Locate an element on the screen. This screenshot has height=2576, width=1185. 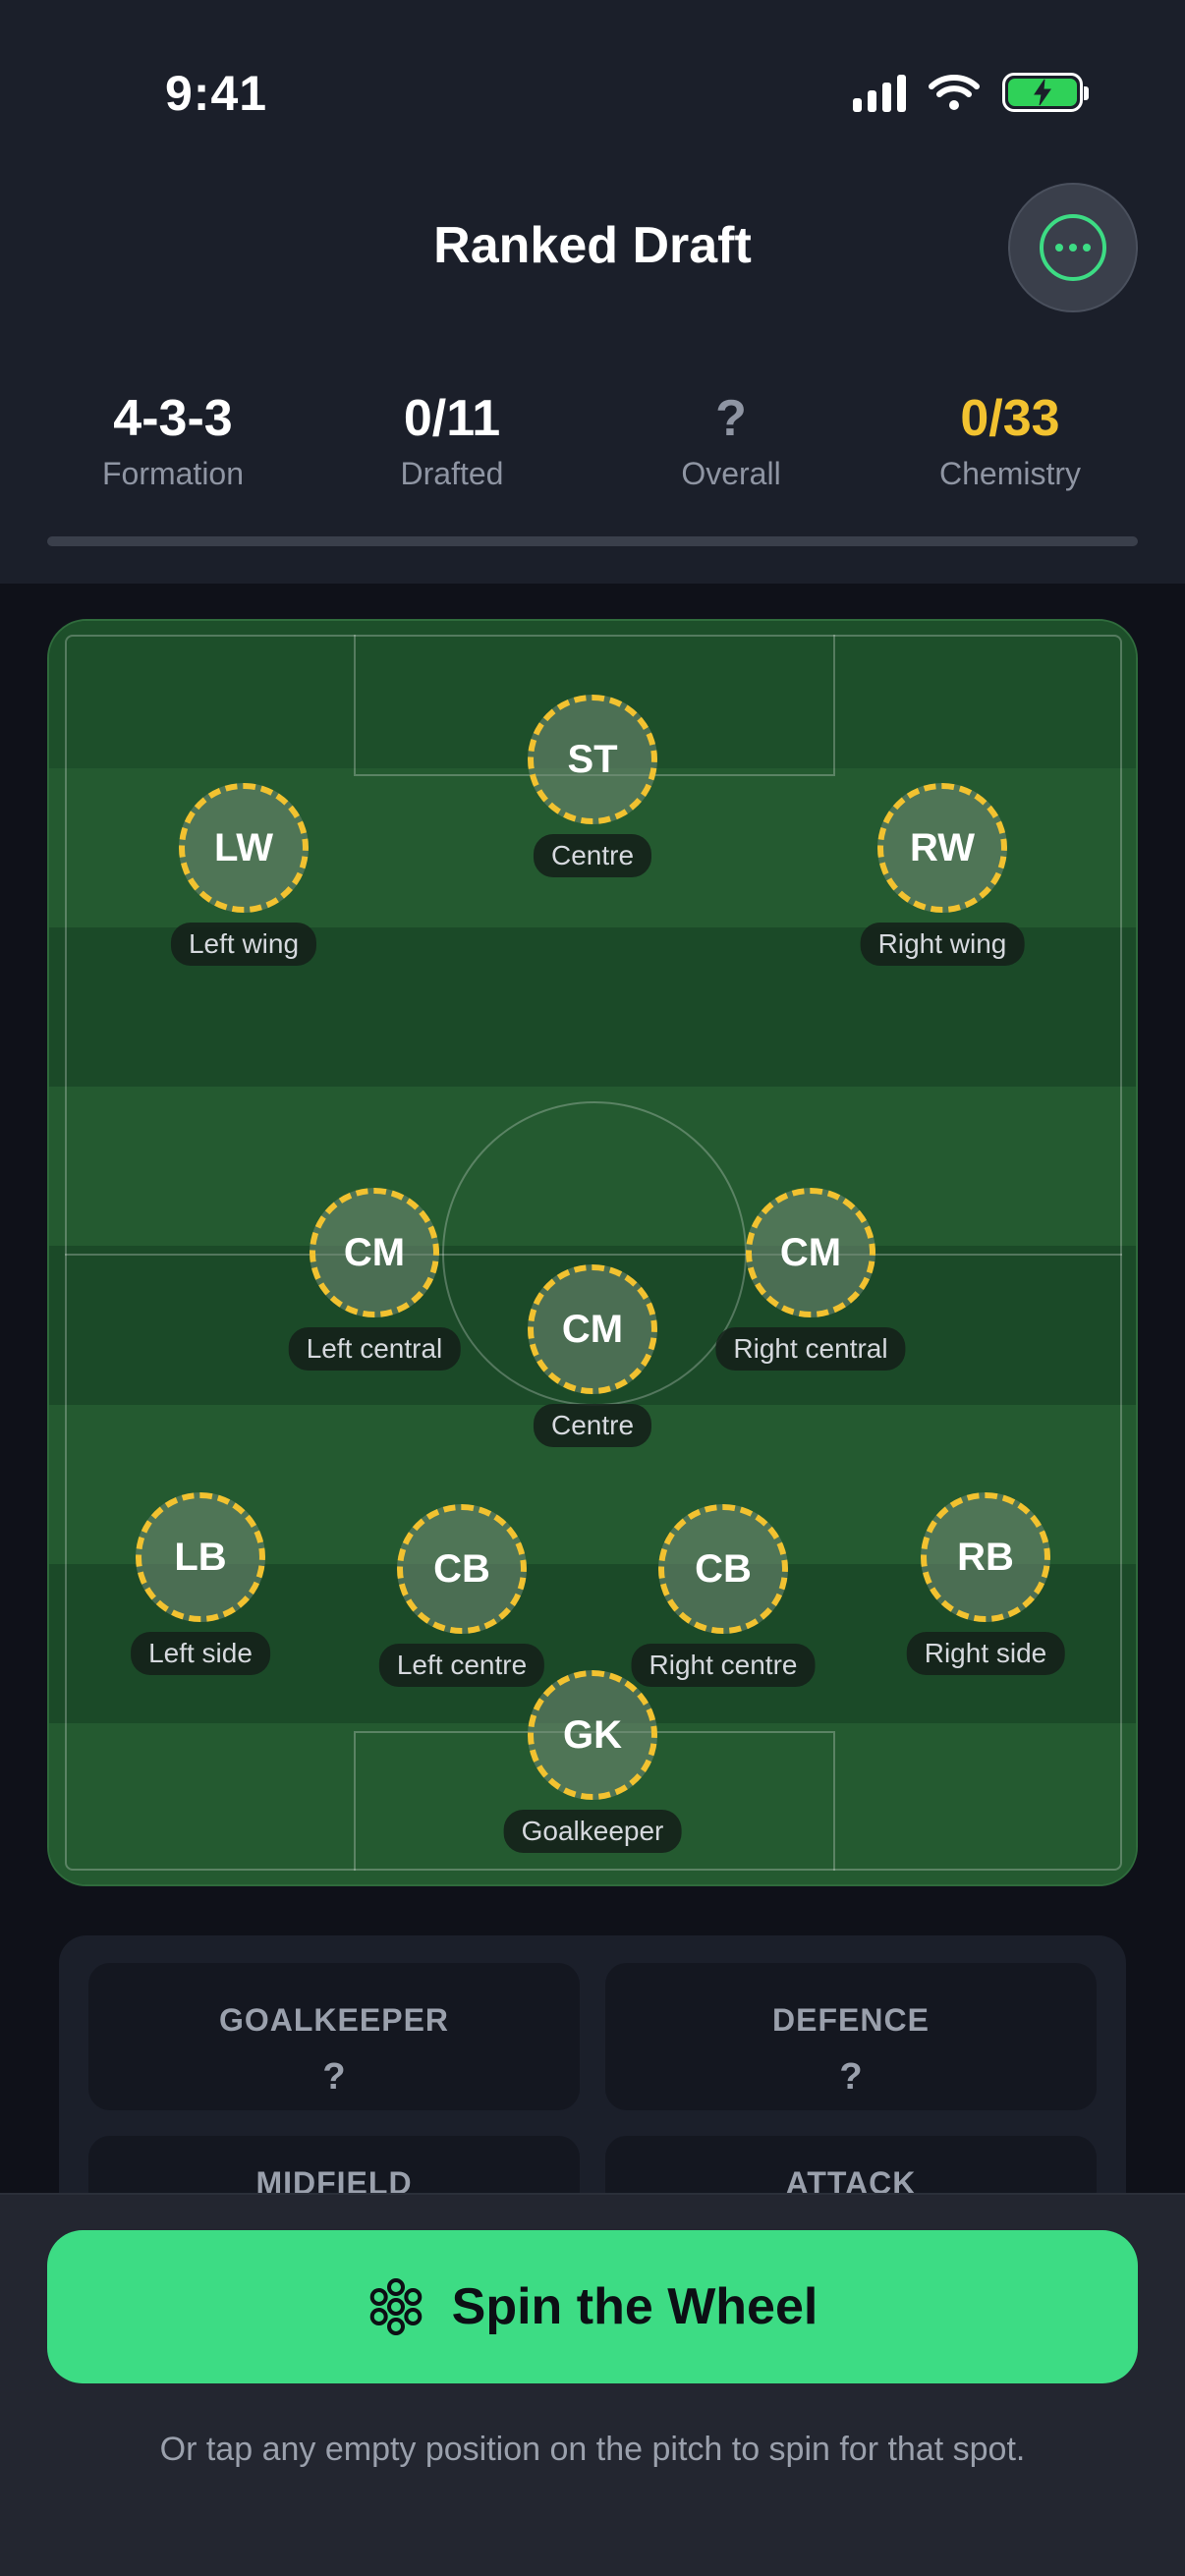
position-slot: ST is located at coordinates (592, 759).